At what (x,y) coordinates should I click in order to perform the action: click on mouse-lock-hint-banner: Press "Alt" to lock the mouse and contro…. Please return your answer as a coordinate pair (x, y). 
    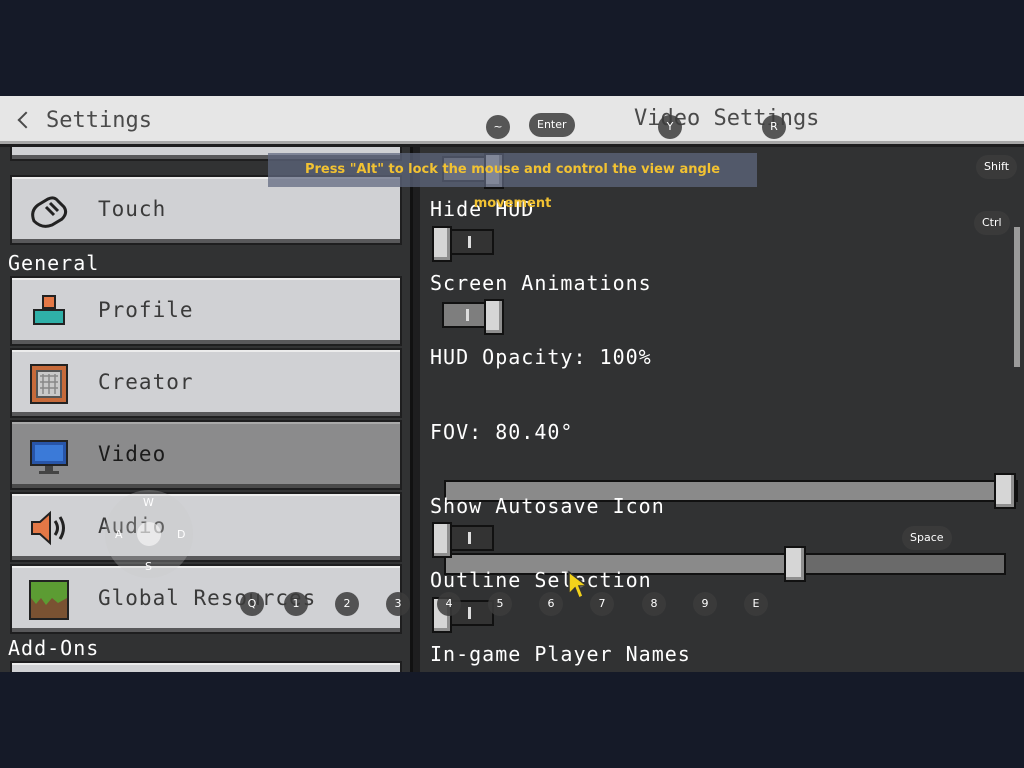
    Looking at the image, I should click on (512, 182).